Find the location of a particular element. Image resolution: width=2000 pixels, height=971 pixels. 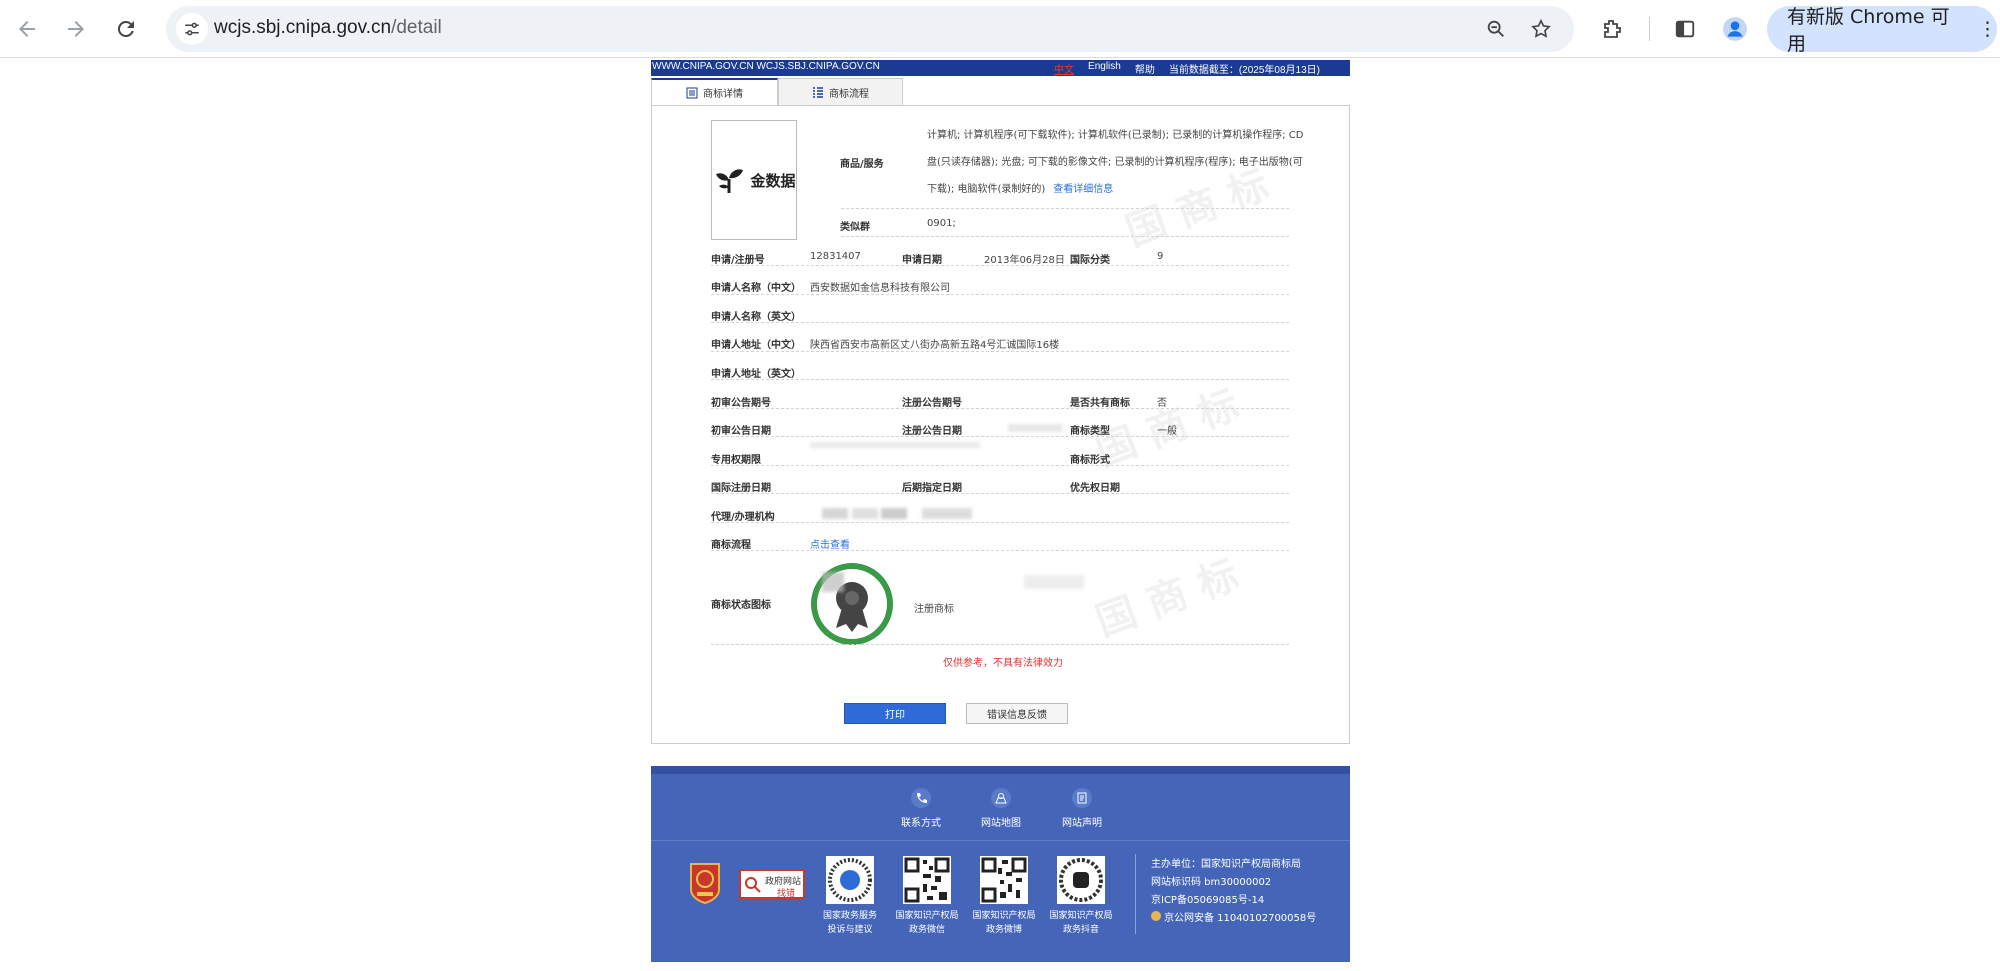

label-intl-reg-date: 国际注册日期 is located at coordinates (741, 488).